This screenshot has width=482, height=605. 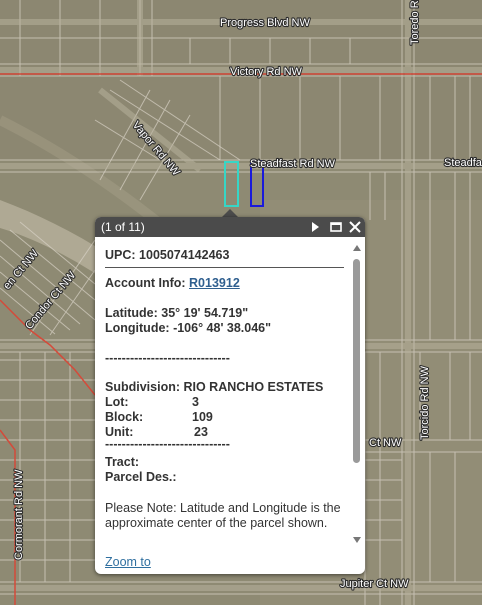 What do you see at coordinates (124, 417) in the screenshot?
I see `block-label: Block:` at bounding box center [124, 417].